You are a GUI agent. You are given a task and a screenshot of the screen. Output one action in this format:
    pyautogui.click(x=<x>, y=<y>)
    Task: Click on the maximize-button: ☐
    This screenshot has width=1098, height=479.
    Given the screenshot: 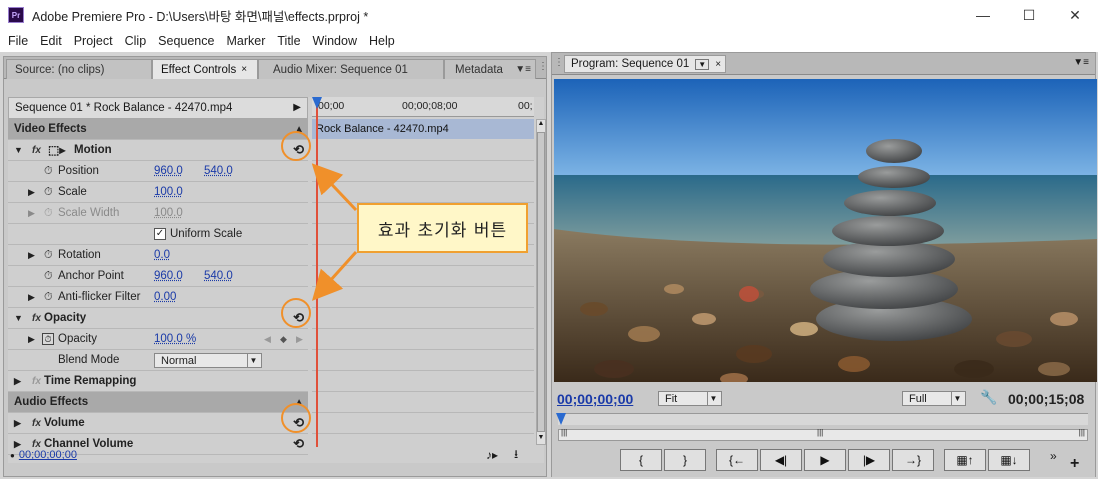 What is the action you would take?
    pyautogui.click(x=1029, y=15)
    